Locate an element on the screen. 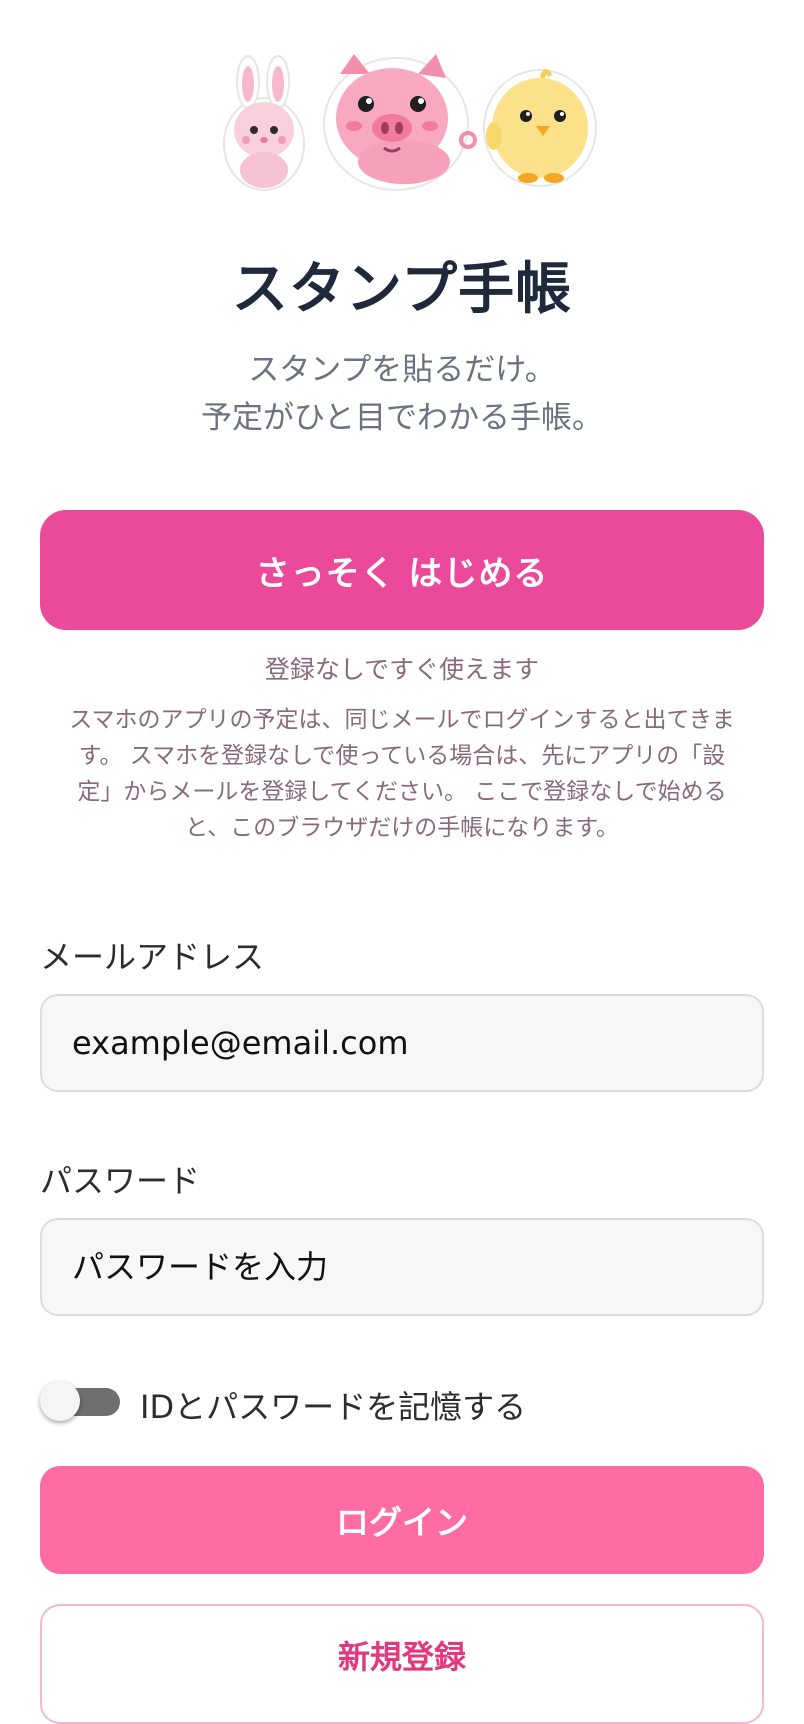 The height and width of the screenshot is (1724, 804). remember-toggle is located at coordinates (80, 1401).